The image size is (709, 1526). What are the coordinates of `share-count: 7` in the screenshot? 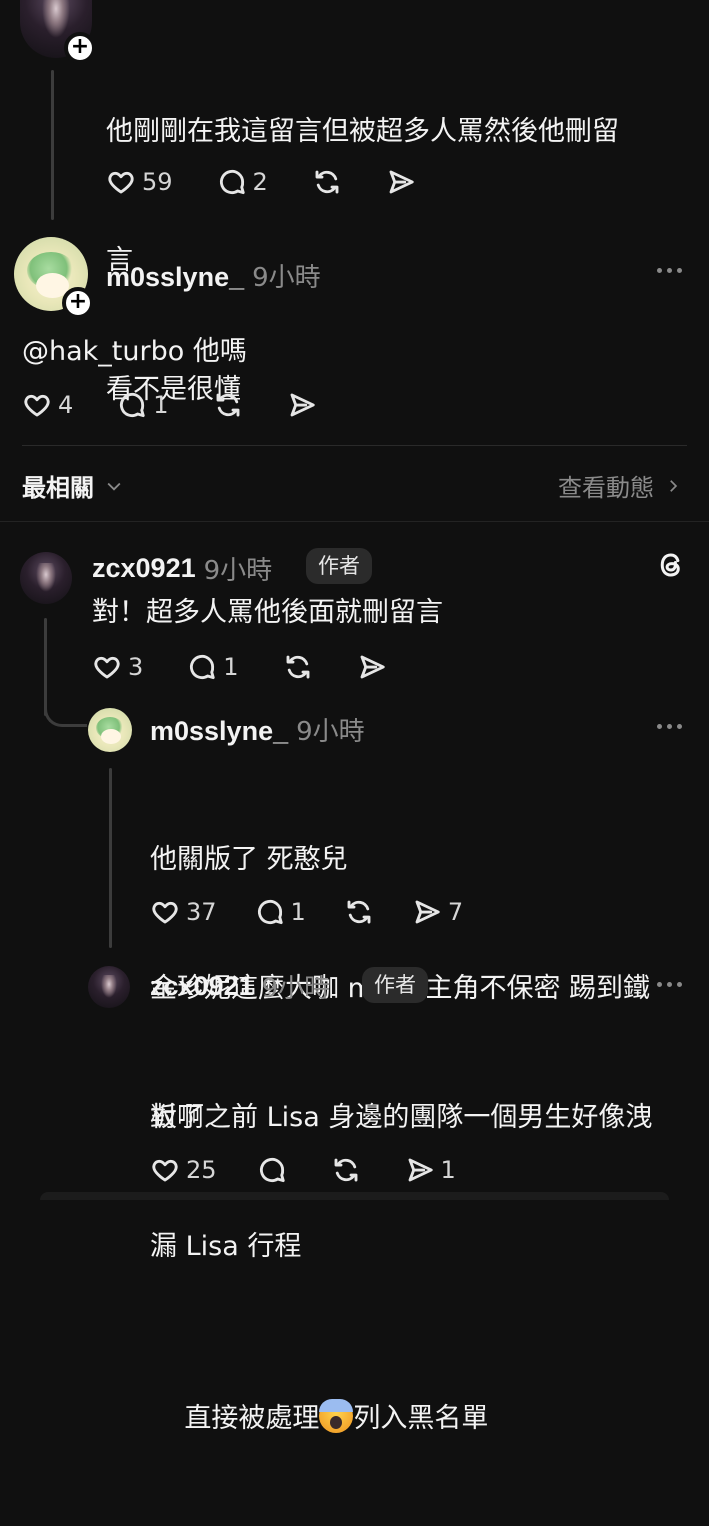 It's located at (455, 912).